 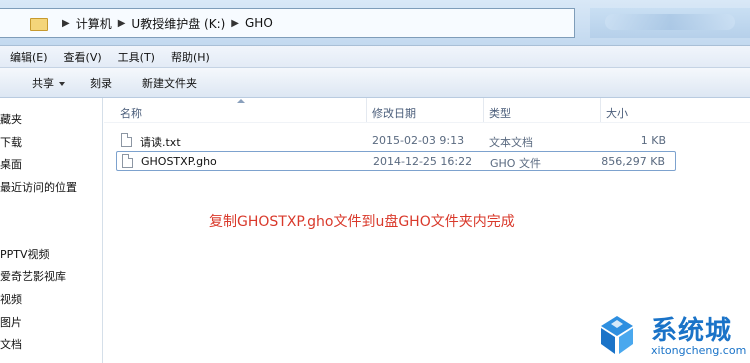 I want to click on file-type: 文本文档, so click(x=511, y=142).